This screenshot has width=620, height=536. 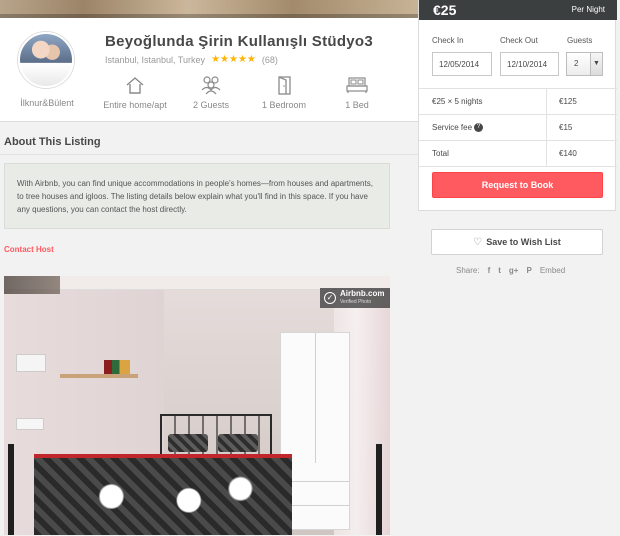 I want to click on row-label: Service fee, so click(x=452, y=127).